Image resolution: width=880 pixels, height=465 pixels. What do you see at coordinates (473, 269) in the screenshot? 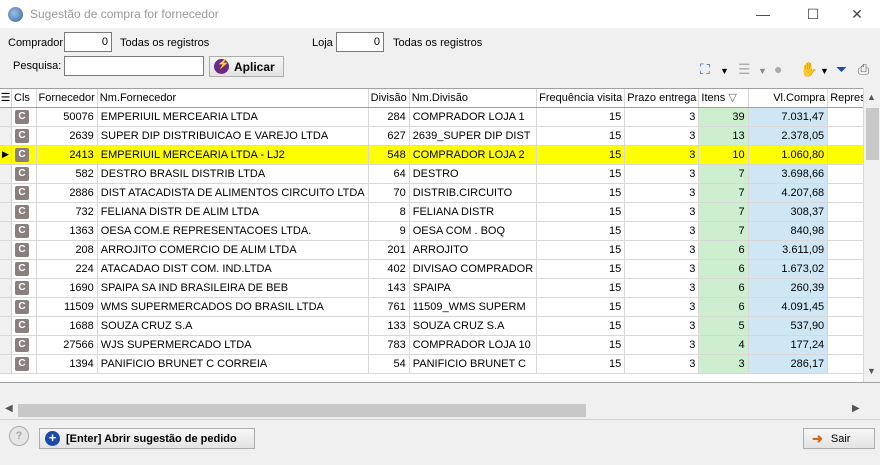
I see `nm-divisao-cell: DIVISAO COMPRADOR` at bounding box center [473, 269].